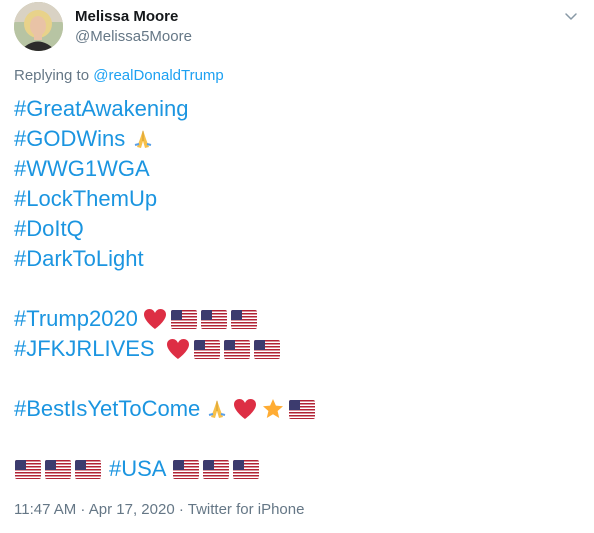 The height and width of the screenshot is (533, 594). Describe the element at coordinates (76, 319) in the screenshot. I see `hashtag-trump2020: #Trump2020` at that location.